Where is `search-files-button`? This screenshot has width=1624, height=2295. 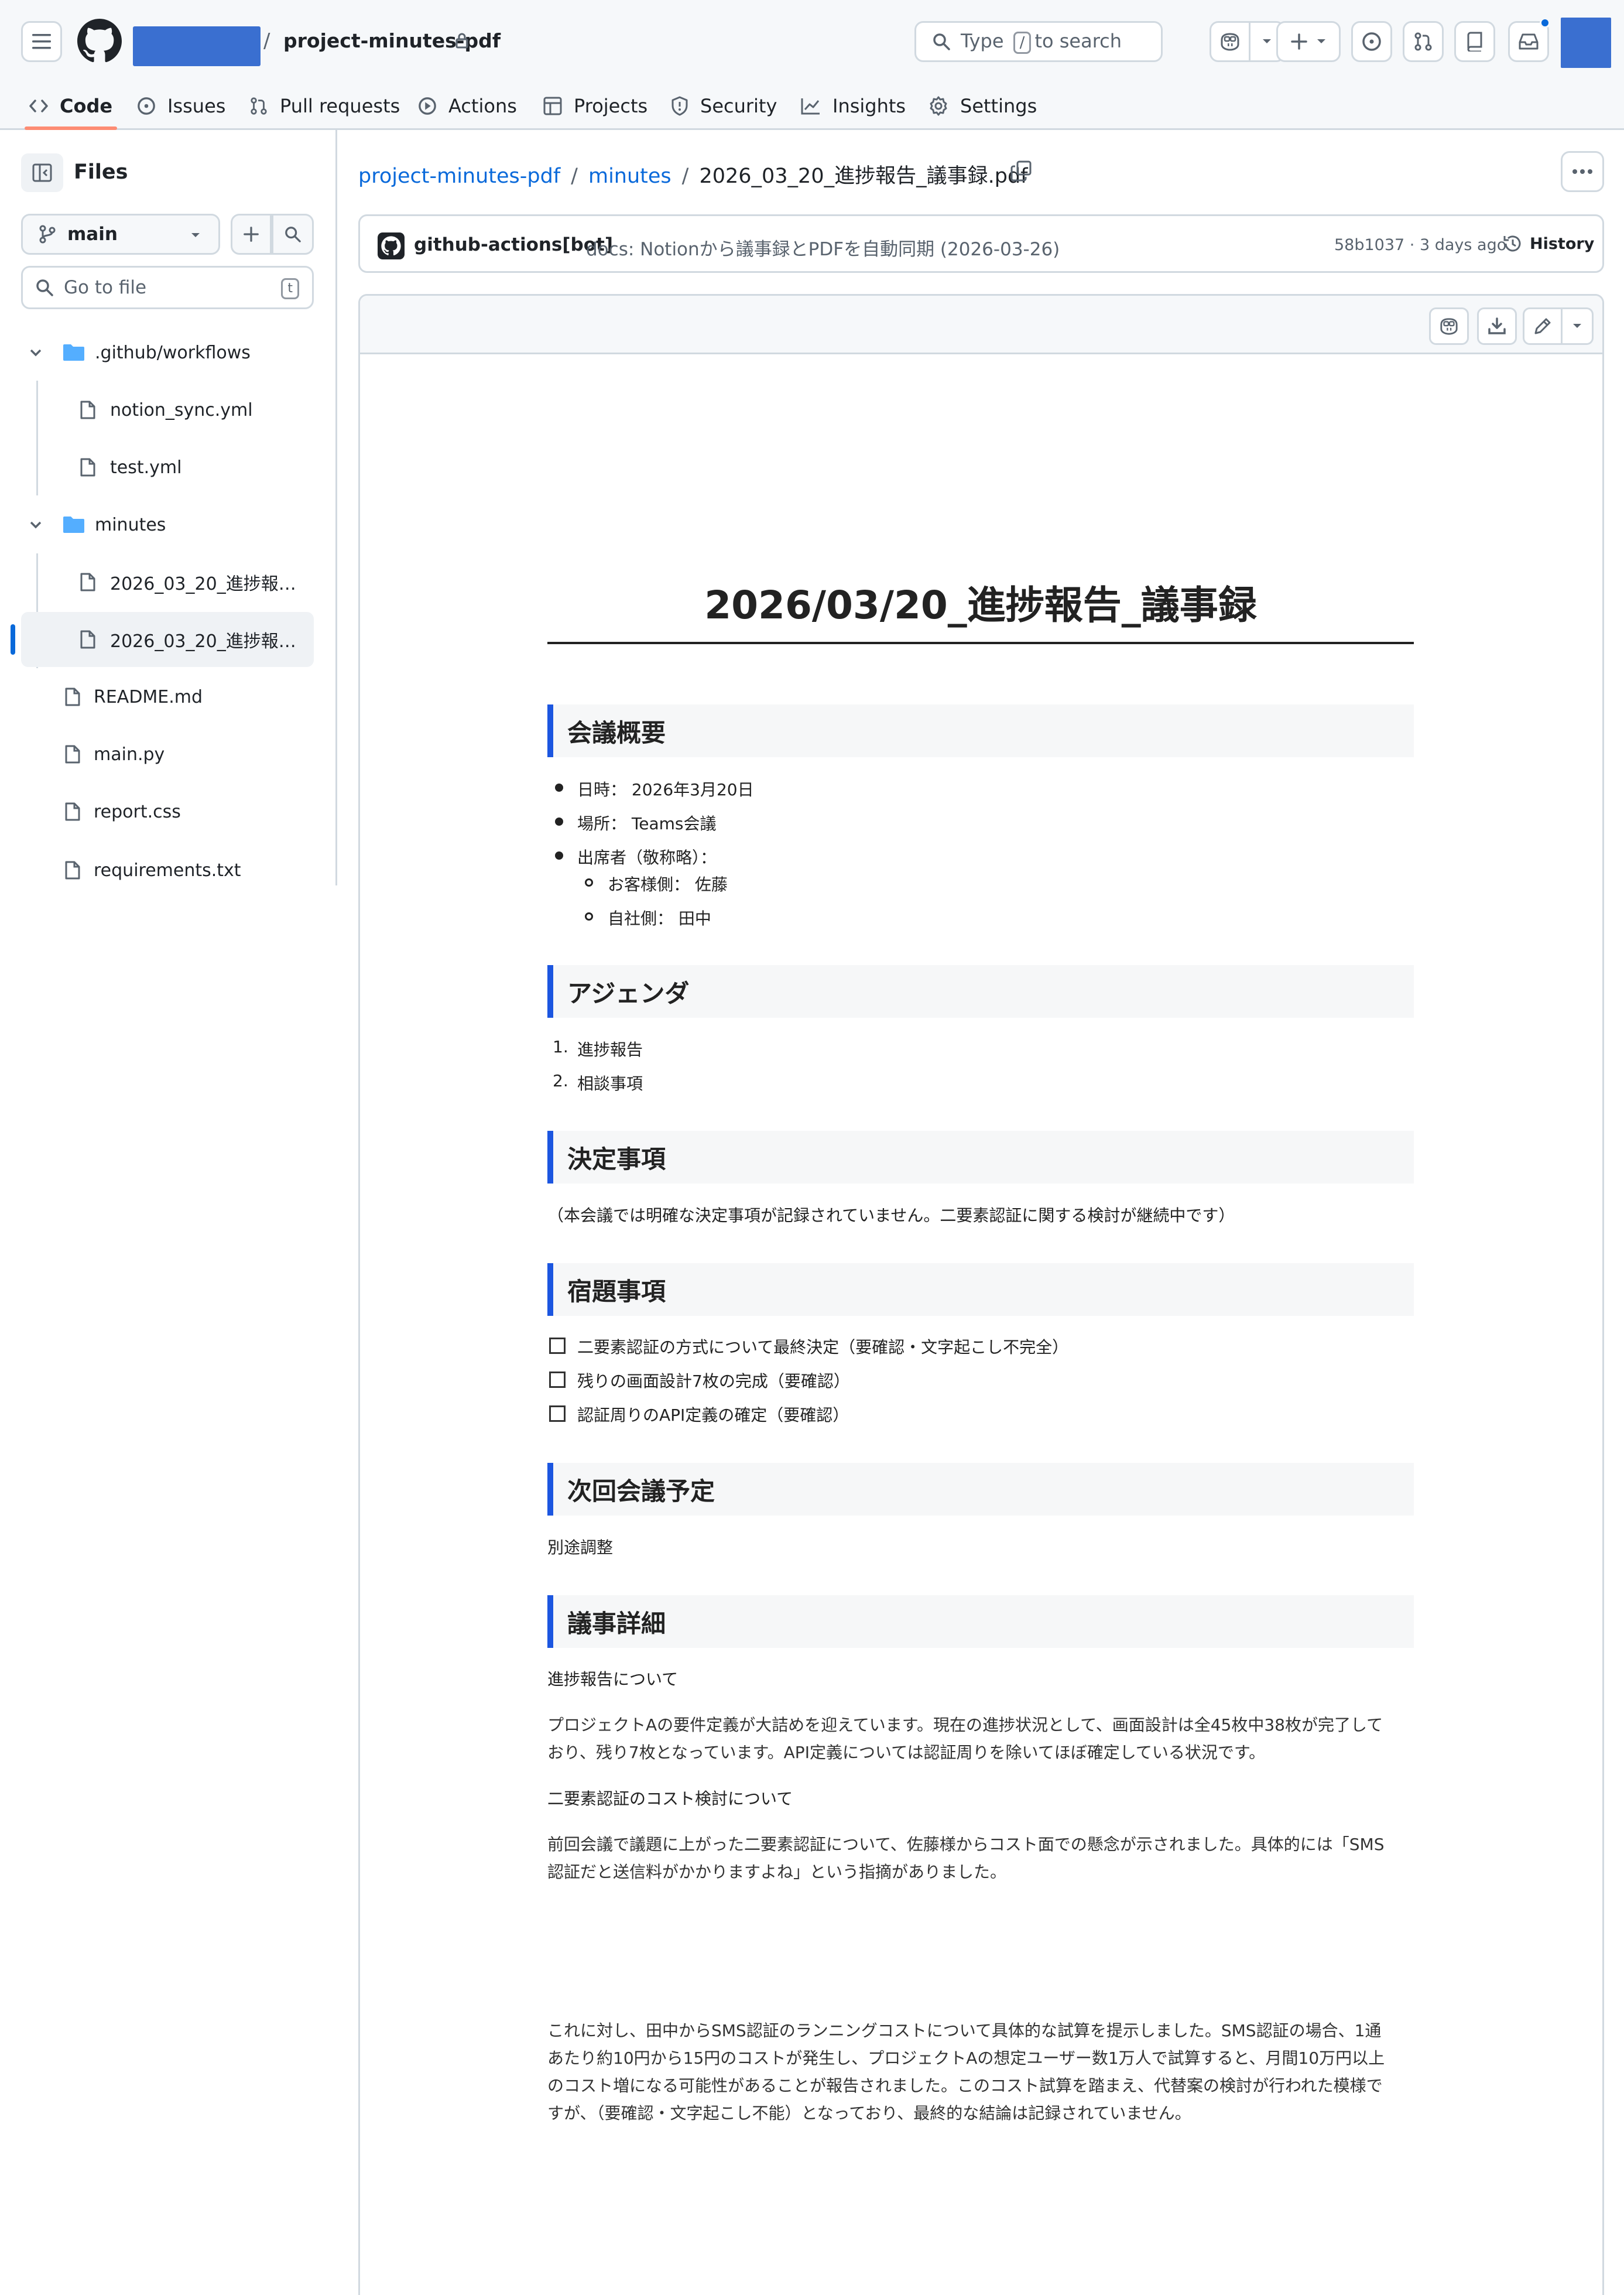
search-files-button is located at coordinates (293, 234).